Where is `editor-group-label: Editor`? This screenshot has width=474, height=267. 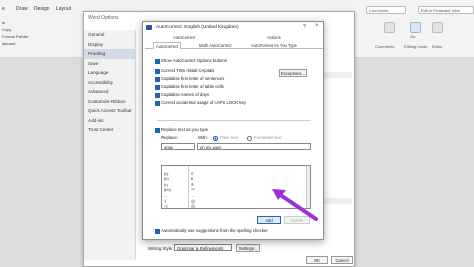
editor-group-label: Editor is located at coordinates (437, 46).